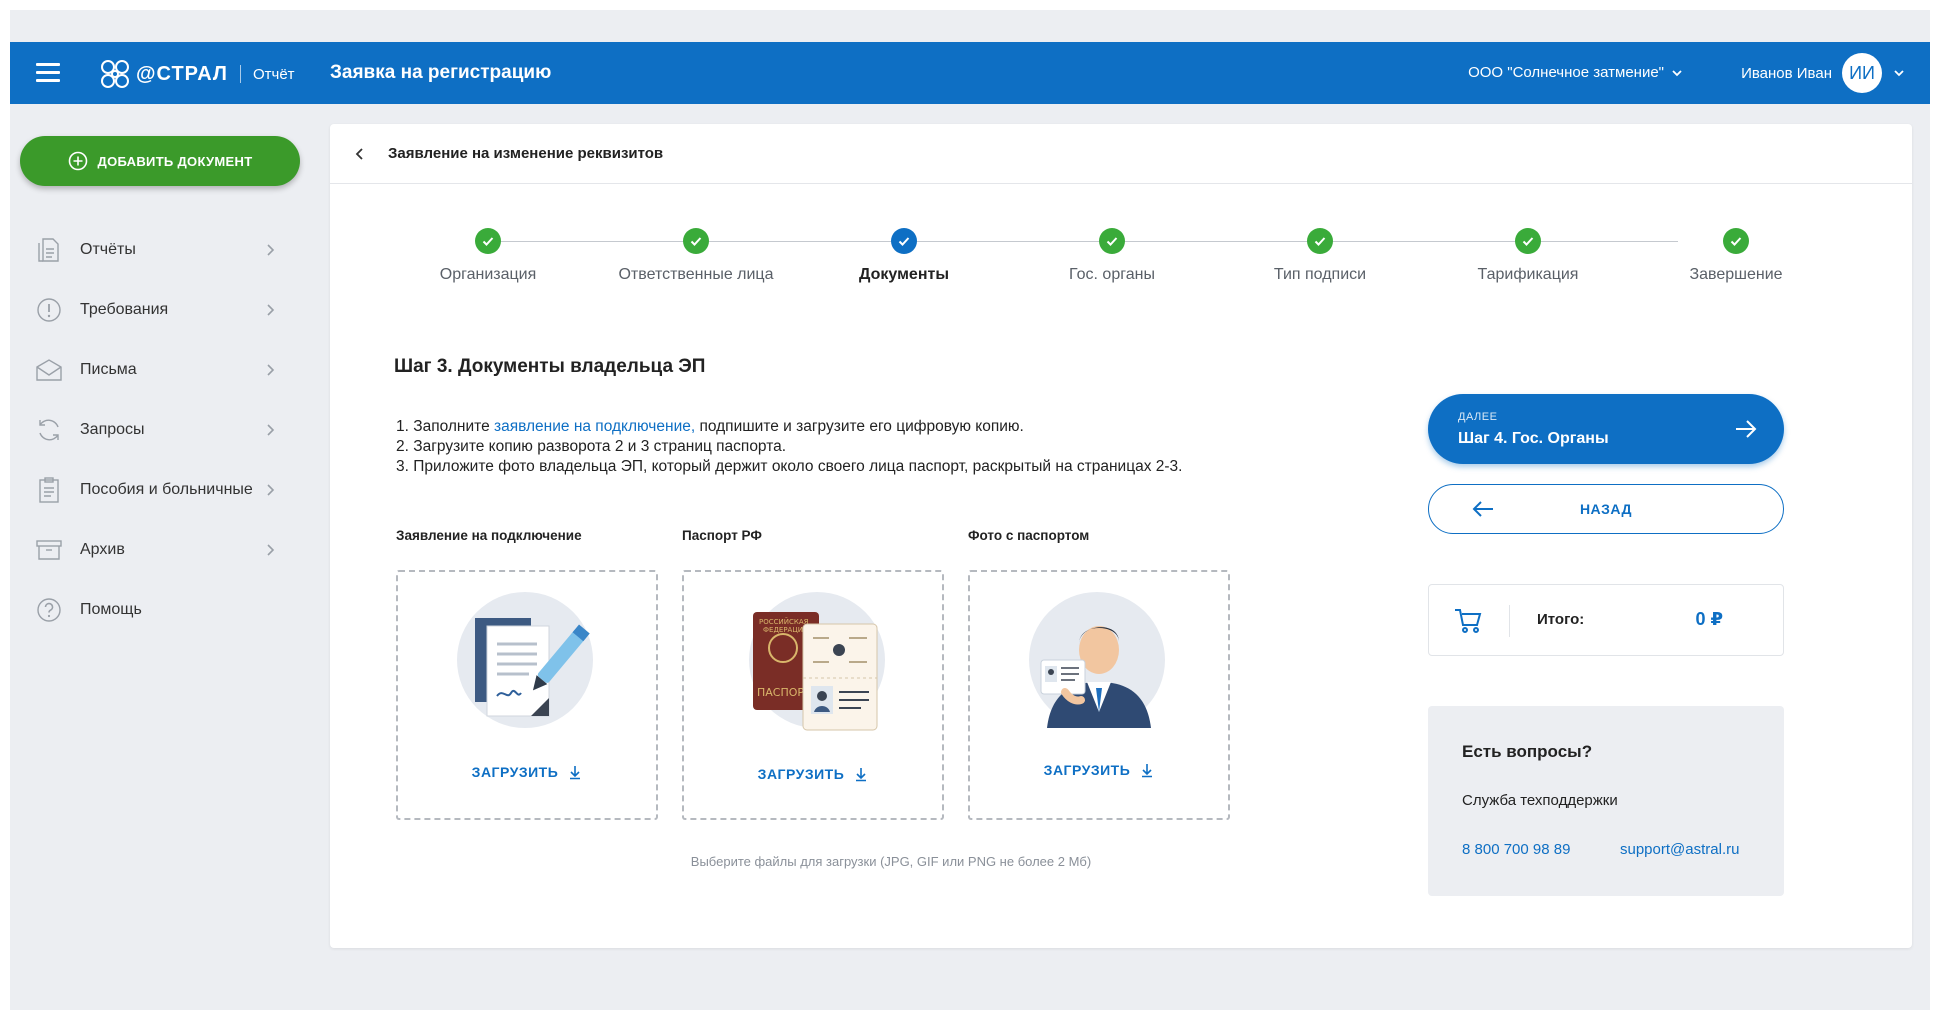 Image resolution: width=1939 pixels, height=1019 pixels. What do you see at coordinates (1566, 72) in the screenshot?
I see `organization-name: ООО "Солнечное затмение"` at bounding box center [1566, 72].